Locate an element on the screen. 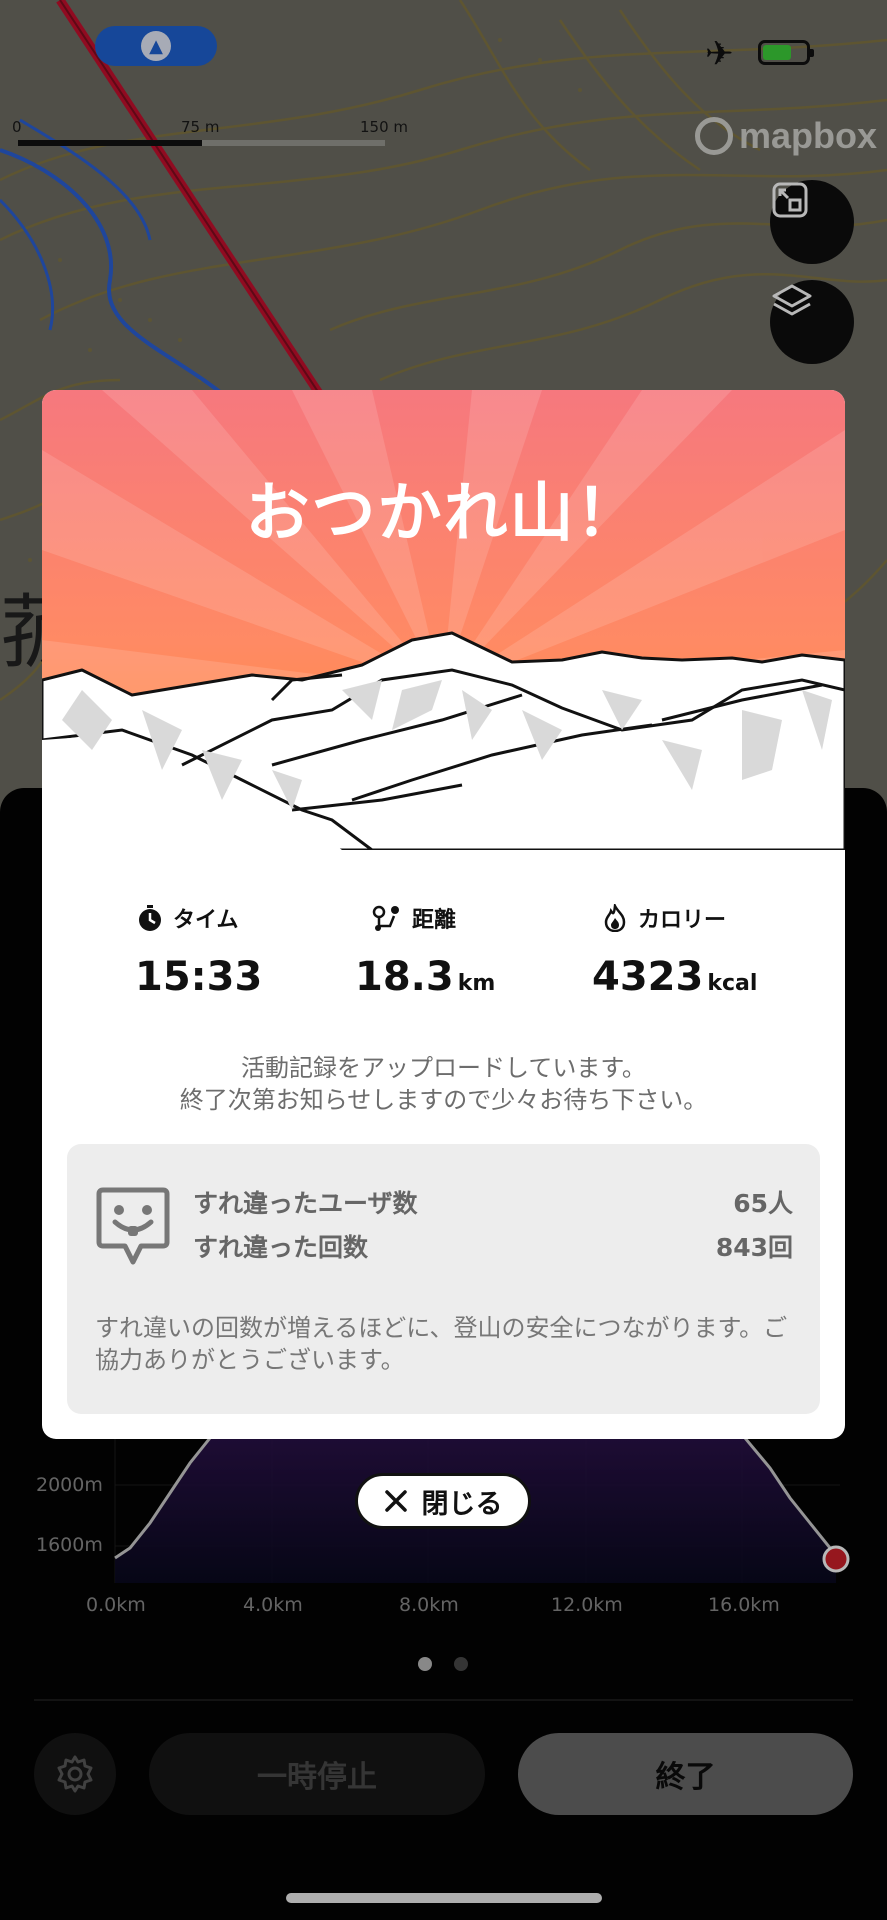 This screenshot has width=887, height=1920. stat-time-value: 15:33 is located at coordinates (199, 977).